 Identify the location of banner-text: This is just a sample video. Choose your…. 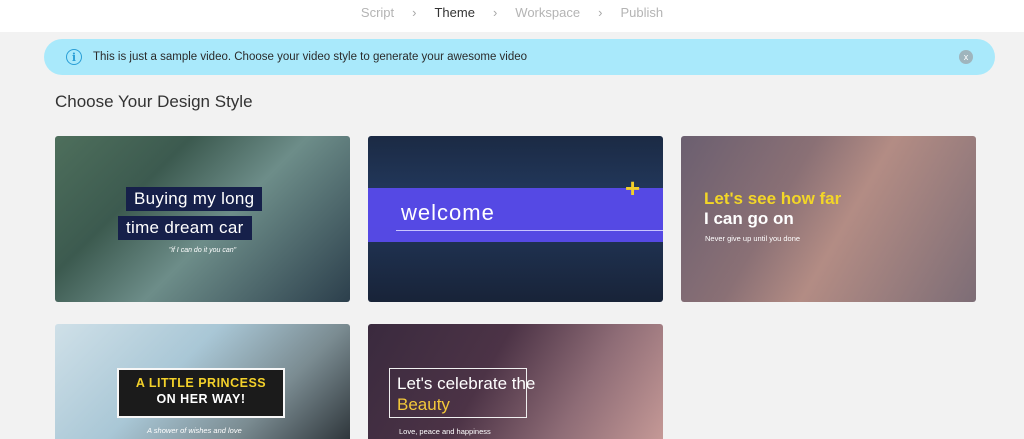
(310, 57).